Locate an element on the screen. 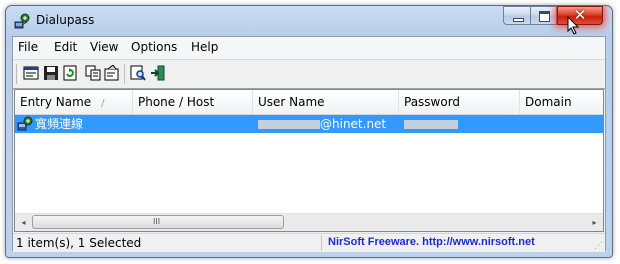 Image resolution: width=620 pixels, height=264 pixels. column-entry-name-label: Entry Name is located at coordinates (56, 102).